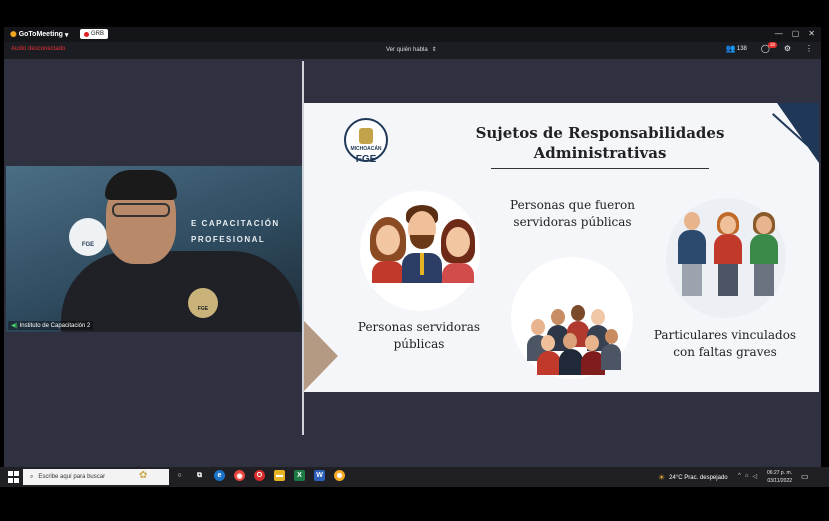 Image resolution: width=829 pixels, height=521 pixels. I want to click on gotomeeting-logo-icon: ✺, so click(13, 34).